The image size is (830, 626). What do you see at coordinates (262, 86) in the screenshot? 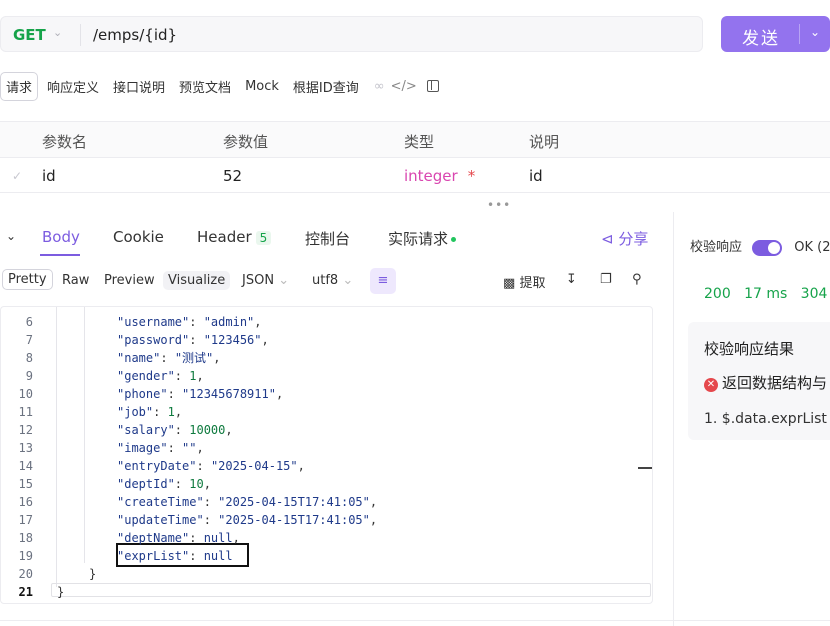
I see `tab-mock: Mock` at bounding box center [262, 86].